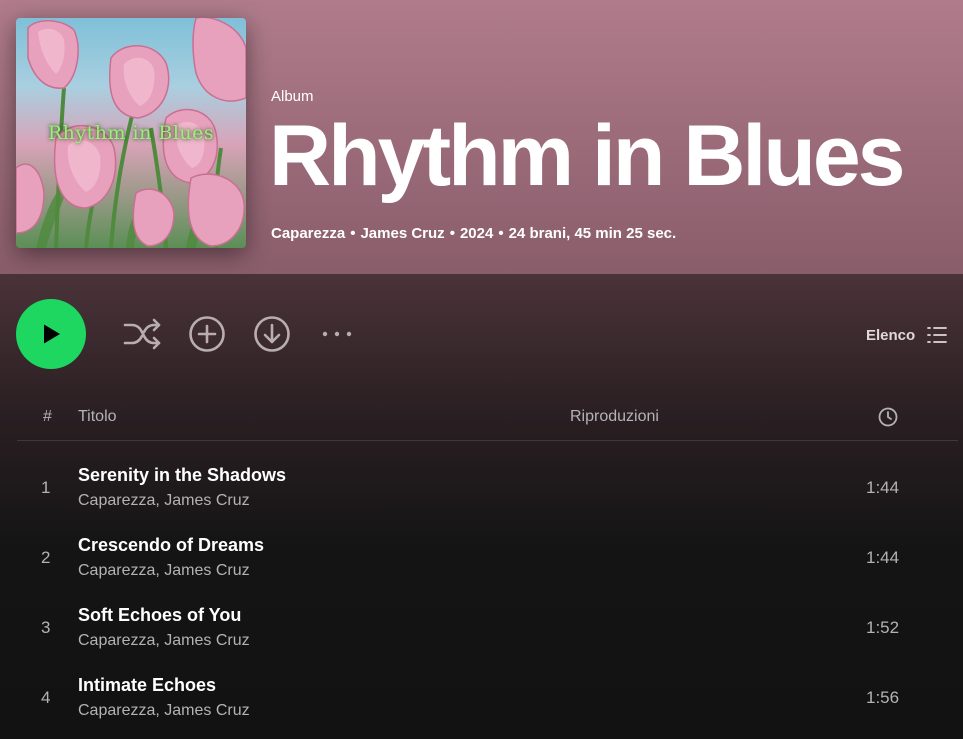 The width and height of the screenshot is (963, 739). I want to click on album-cover: Rhythm in Blues, so click(131, 133).